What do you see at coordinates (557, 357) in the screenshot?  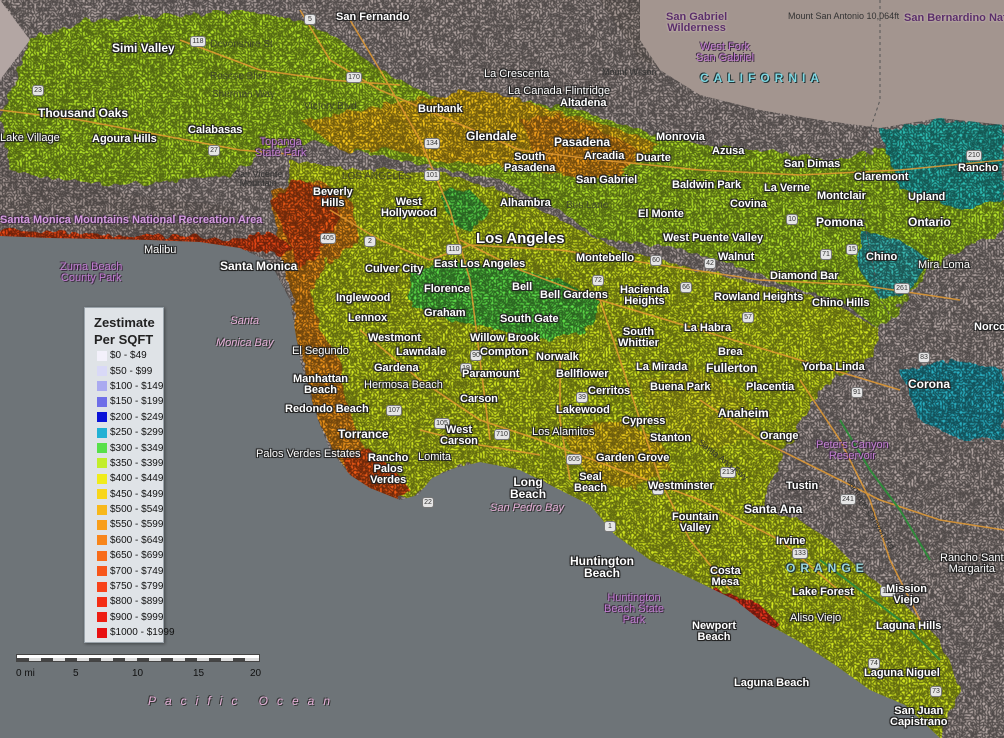 I see `city-label: Norwalk` at bounding box center [557, 357].